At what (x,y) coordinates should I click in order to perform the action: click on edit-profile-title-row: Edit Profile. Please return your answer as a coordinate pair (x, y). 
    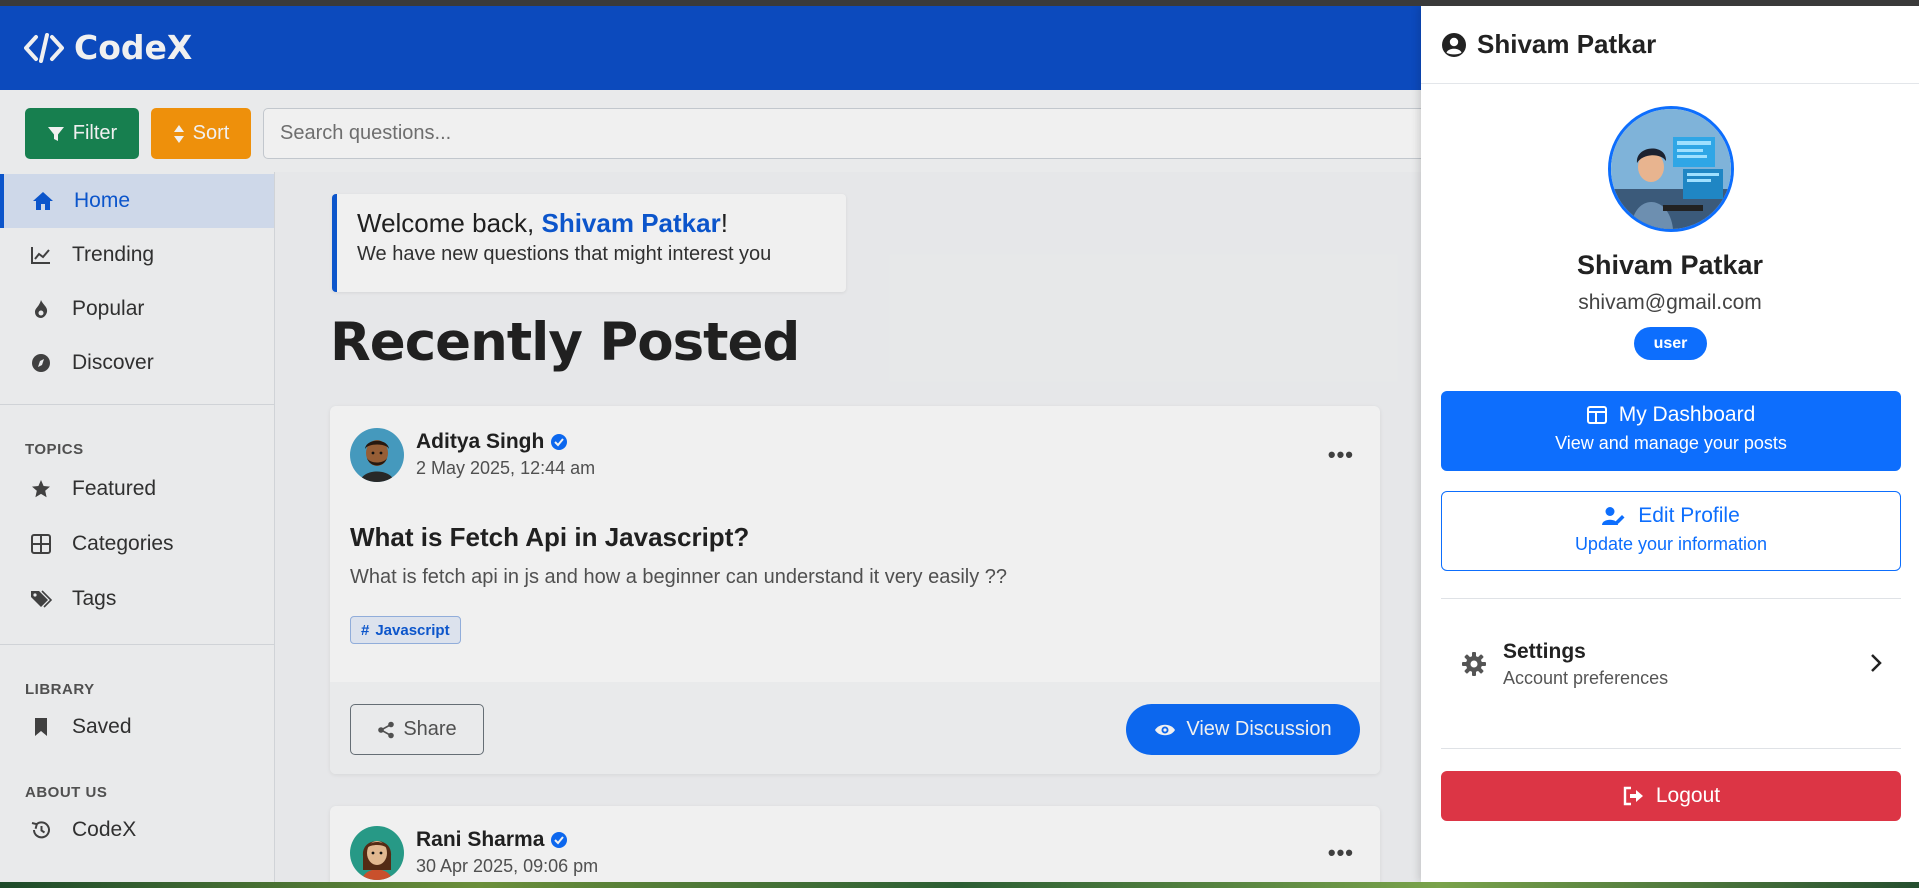
    Looking at the image, I should click on (1671, 516).